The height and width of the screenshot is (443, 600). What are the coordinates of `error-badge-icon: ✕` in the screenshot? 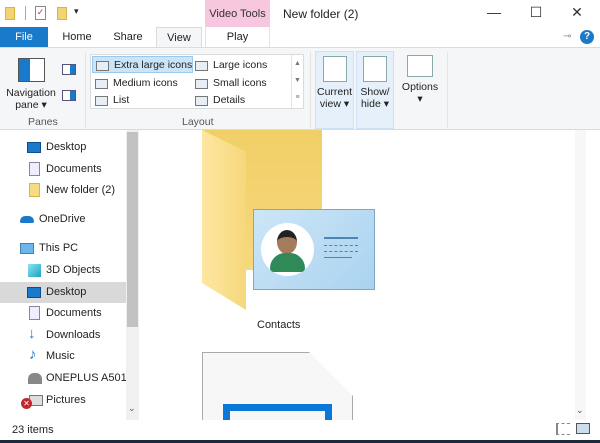 It's located at (26, 403).